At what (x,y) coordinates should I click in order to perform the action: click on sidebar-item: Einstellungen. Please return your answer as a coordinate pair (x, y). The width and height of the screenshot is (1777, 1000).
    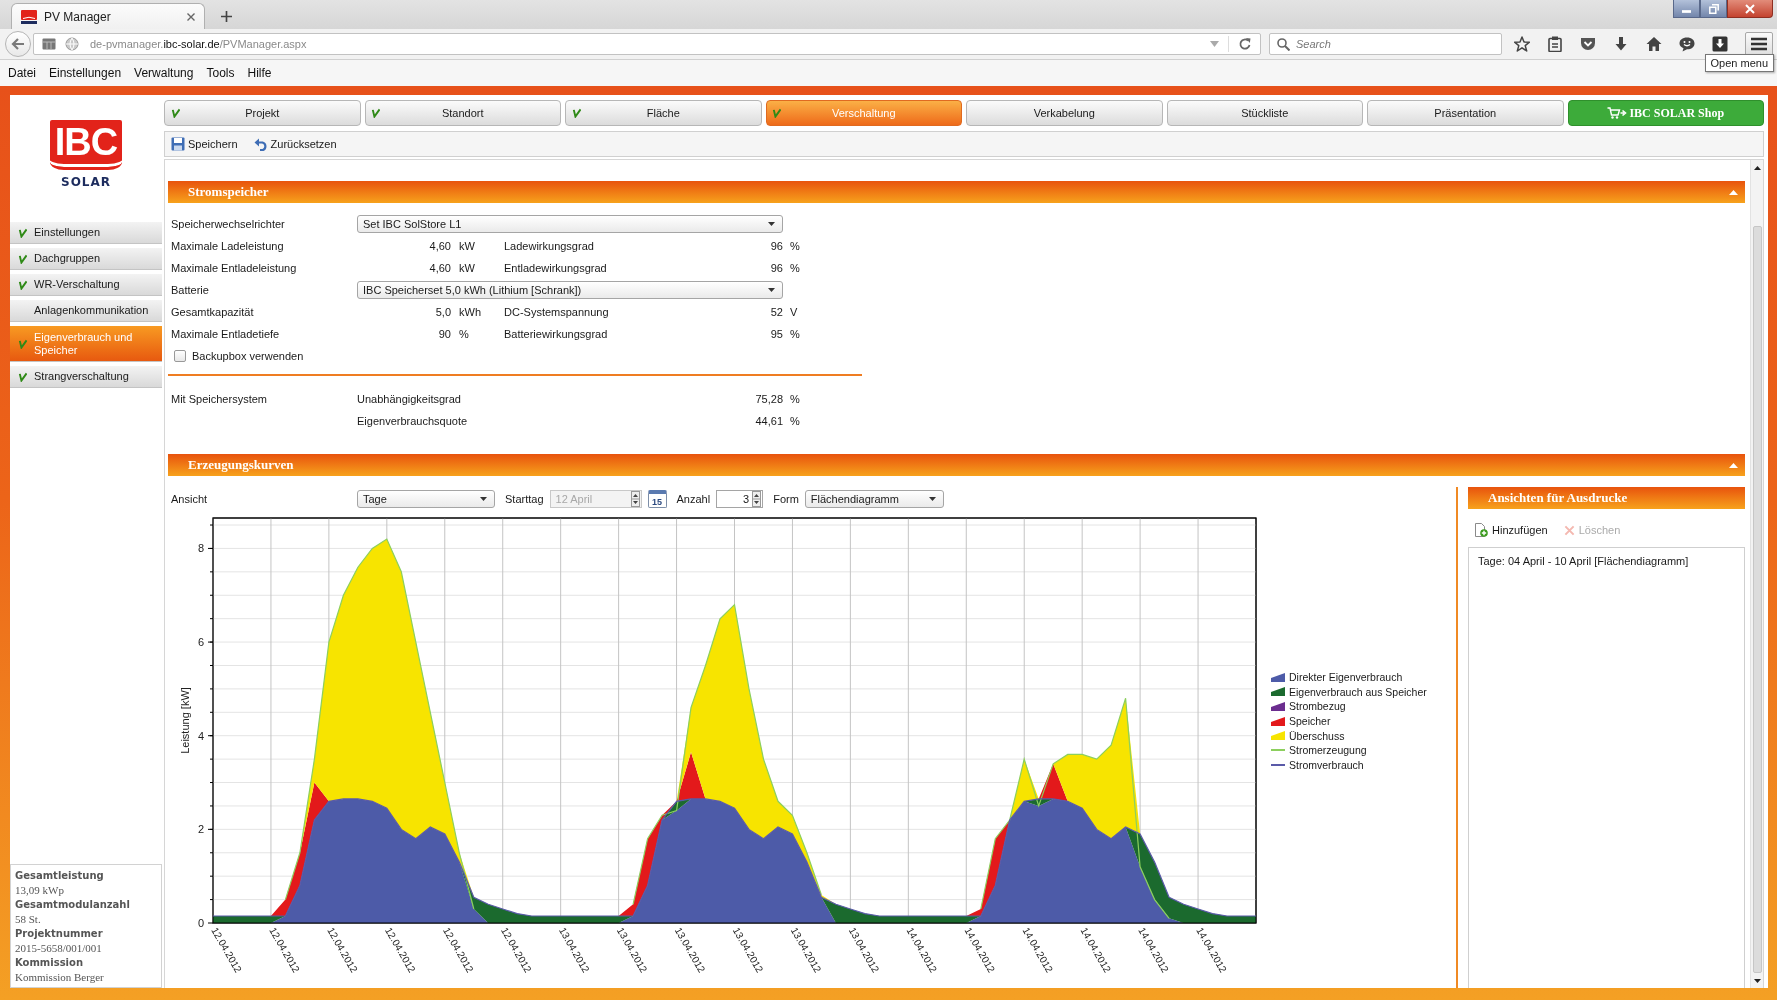
    Looking at the image, I should click on (86, 233).